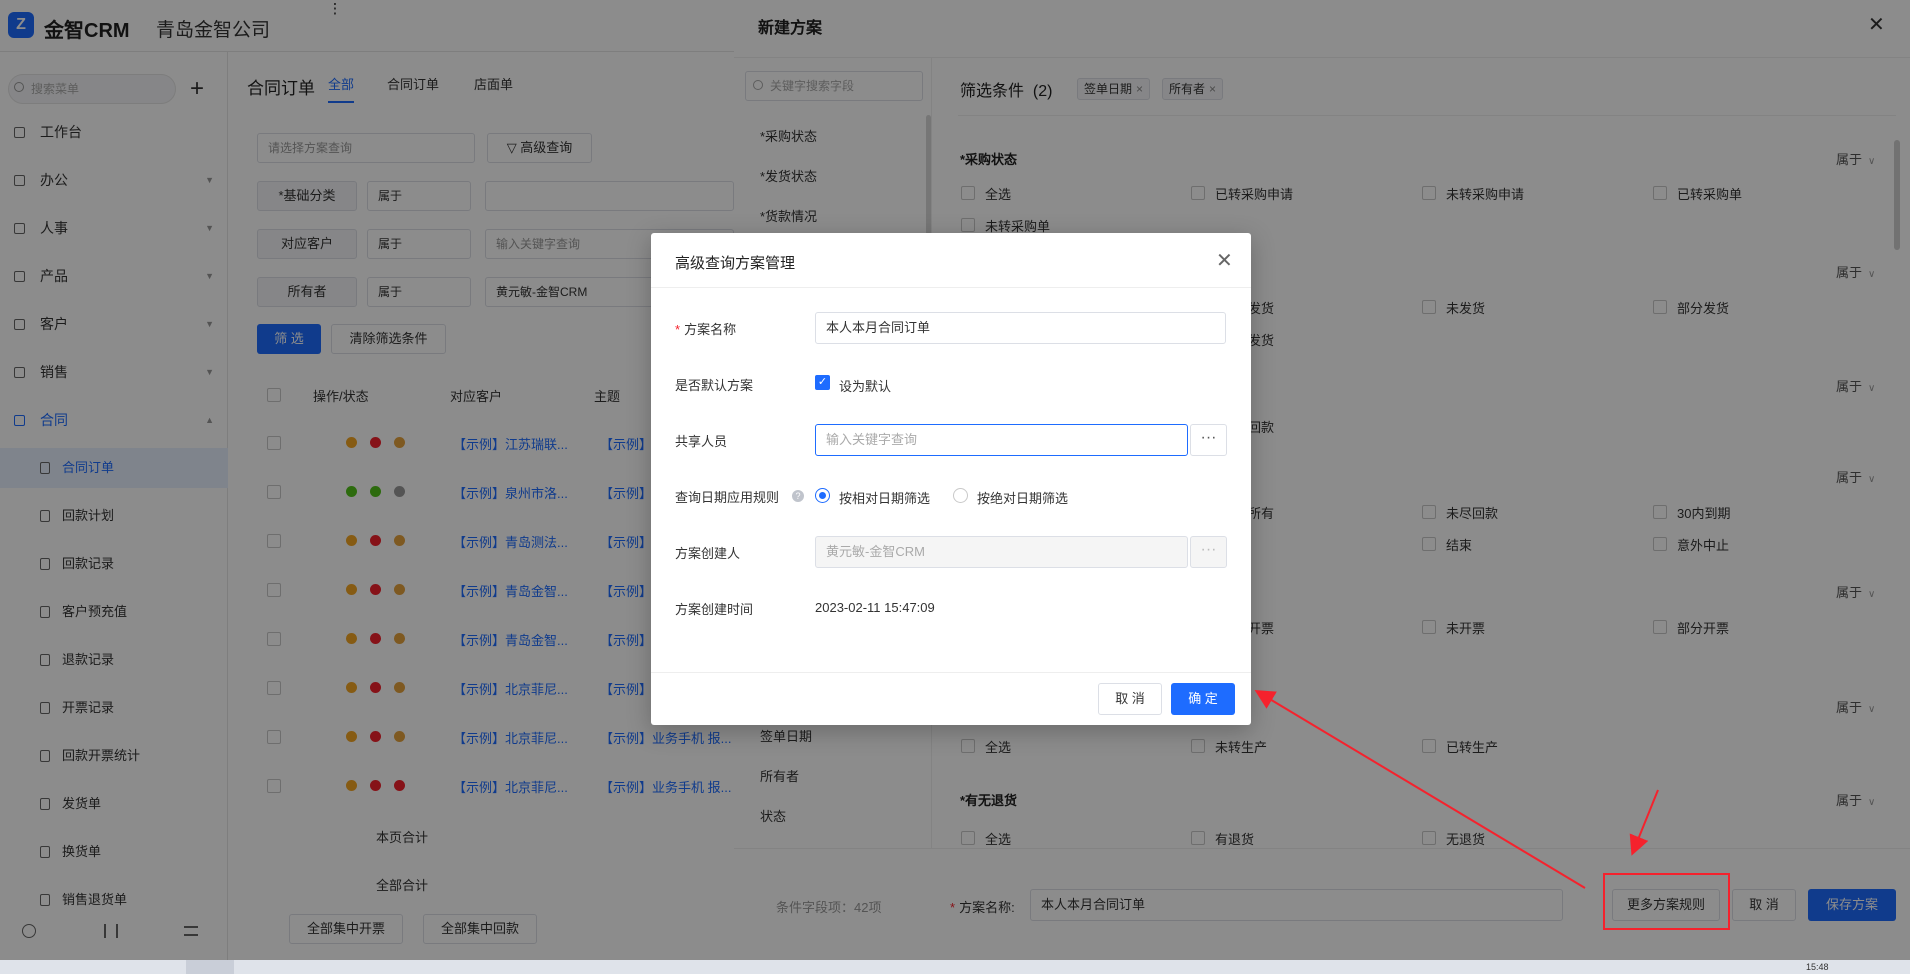 The image size is (1910, 974). Describe the element at coordinates (955, 967) in the screenshot. I see `taskbar` at that location.